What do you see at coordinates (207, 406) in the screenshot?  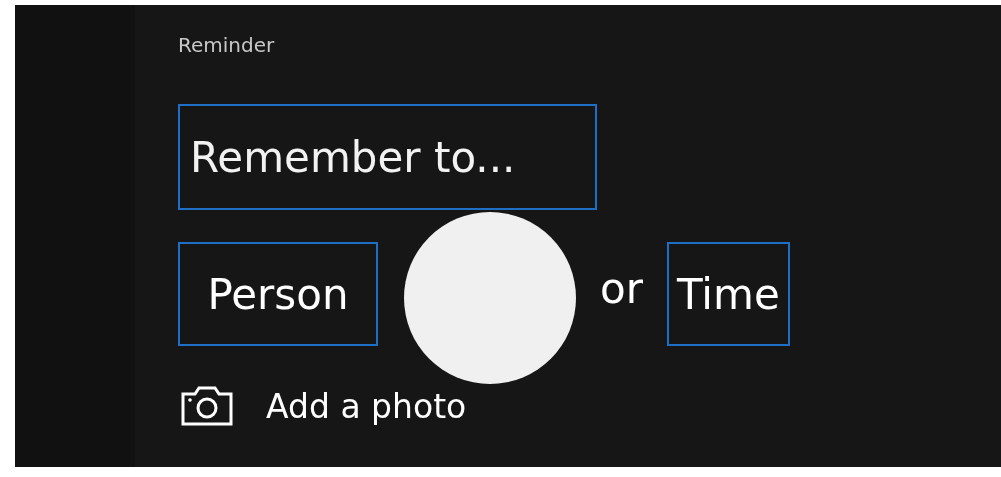 I see `camera-icon` at bounding box center [207, 406].